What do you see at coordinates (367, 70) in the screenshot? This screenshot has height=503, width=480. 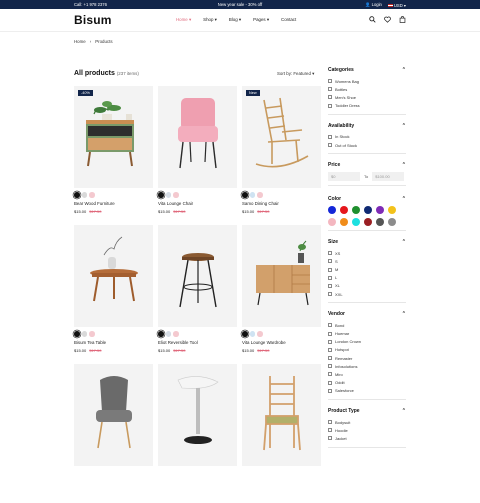 I see `filter-title: Categories ⌃` at bounding box center [367, 70].